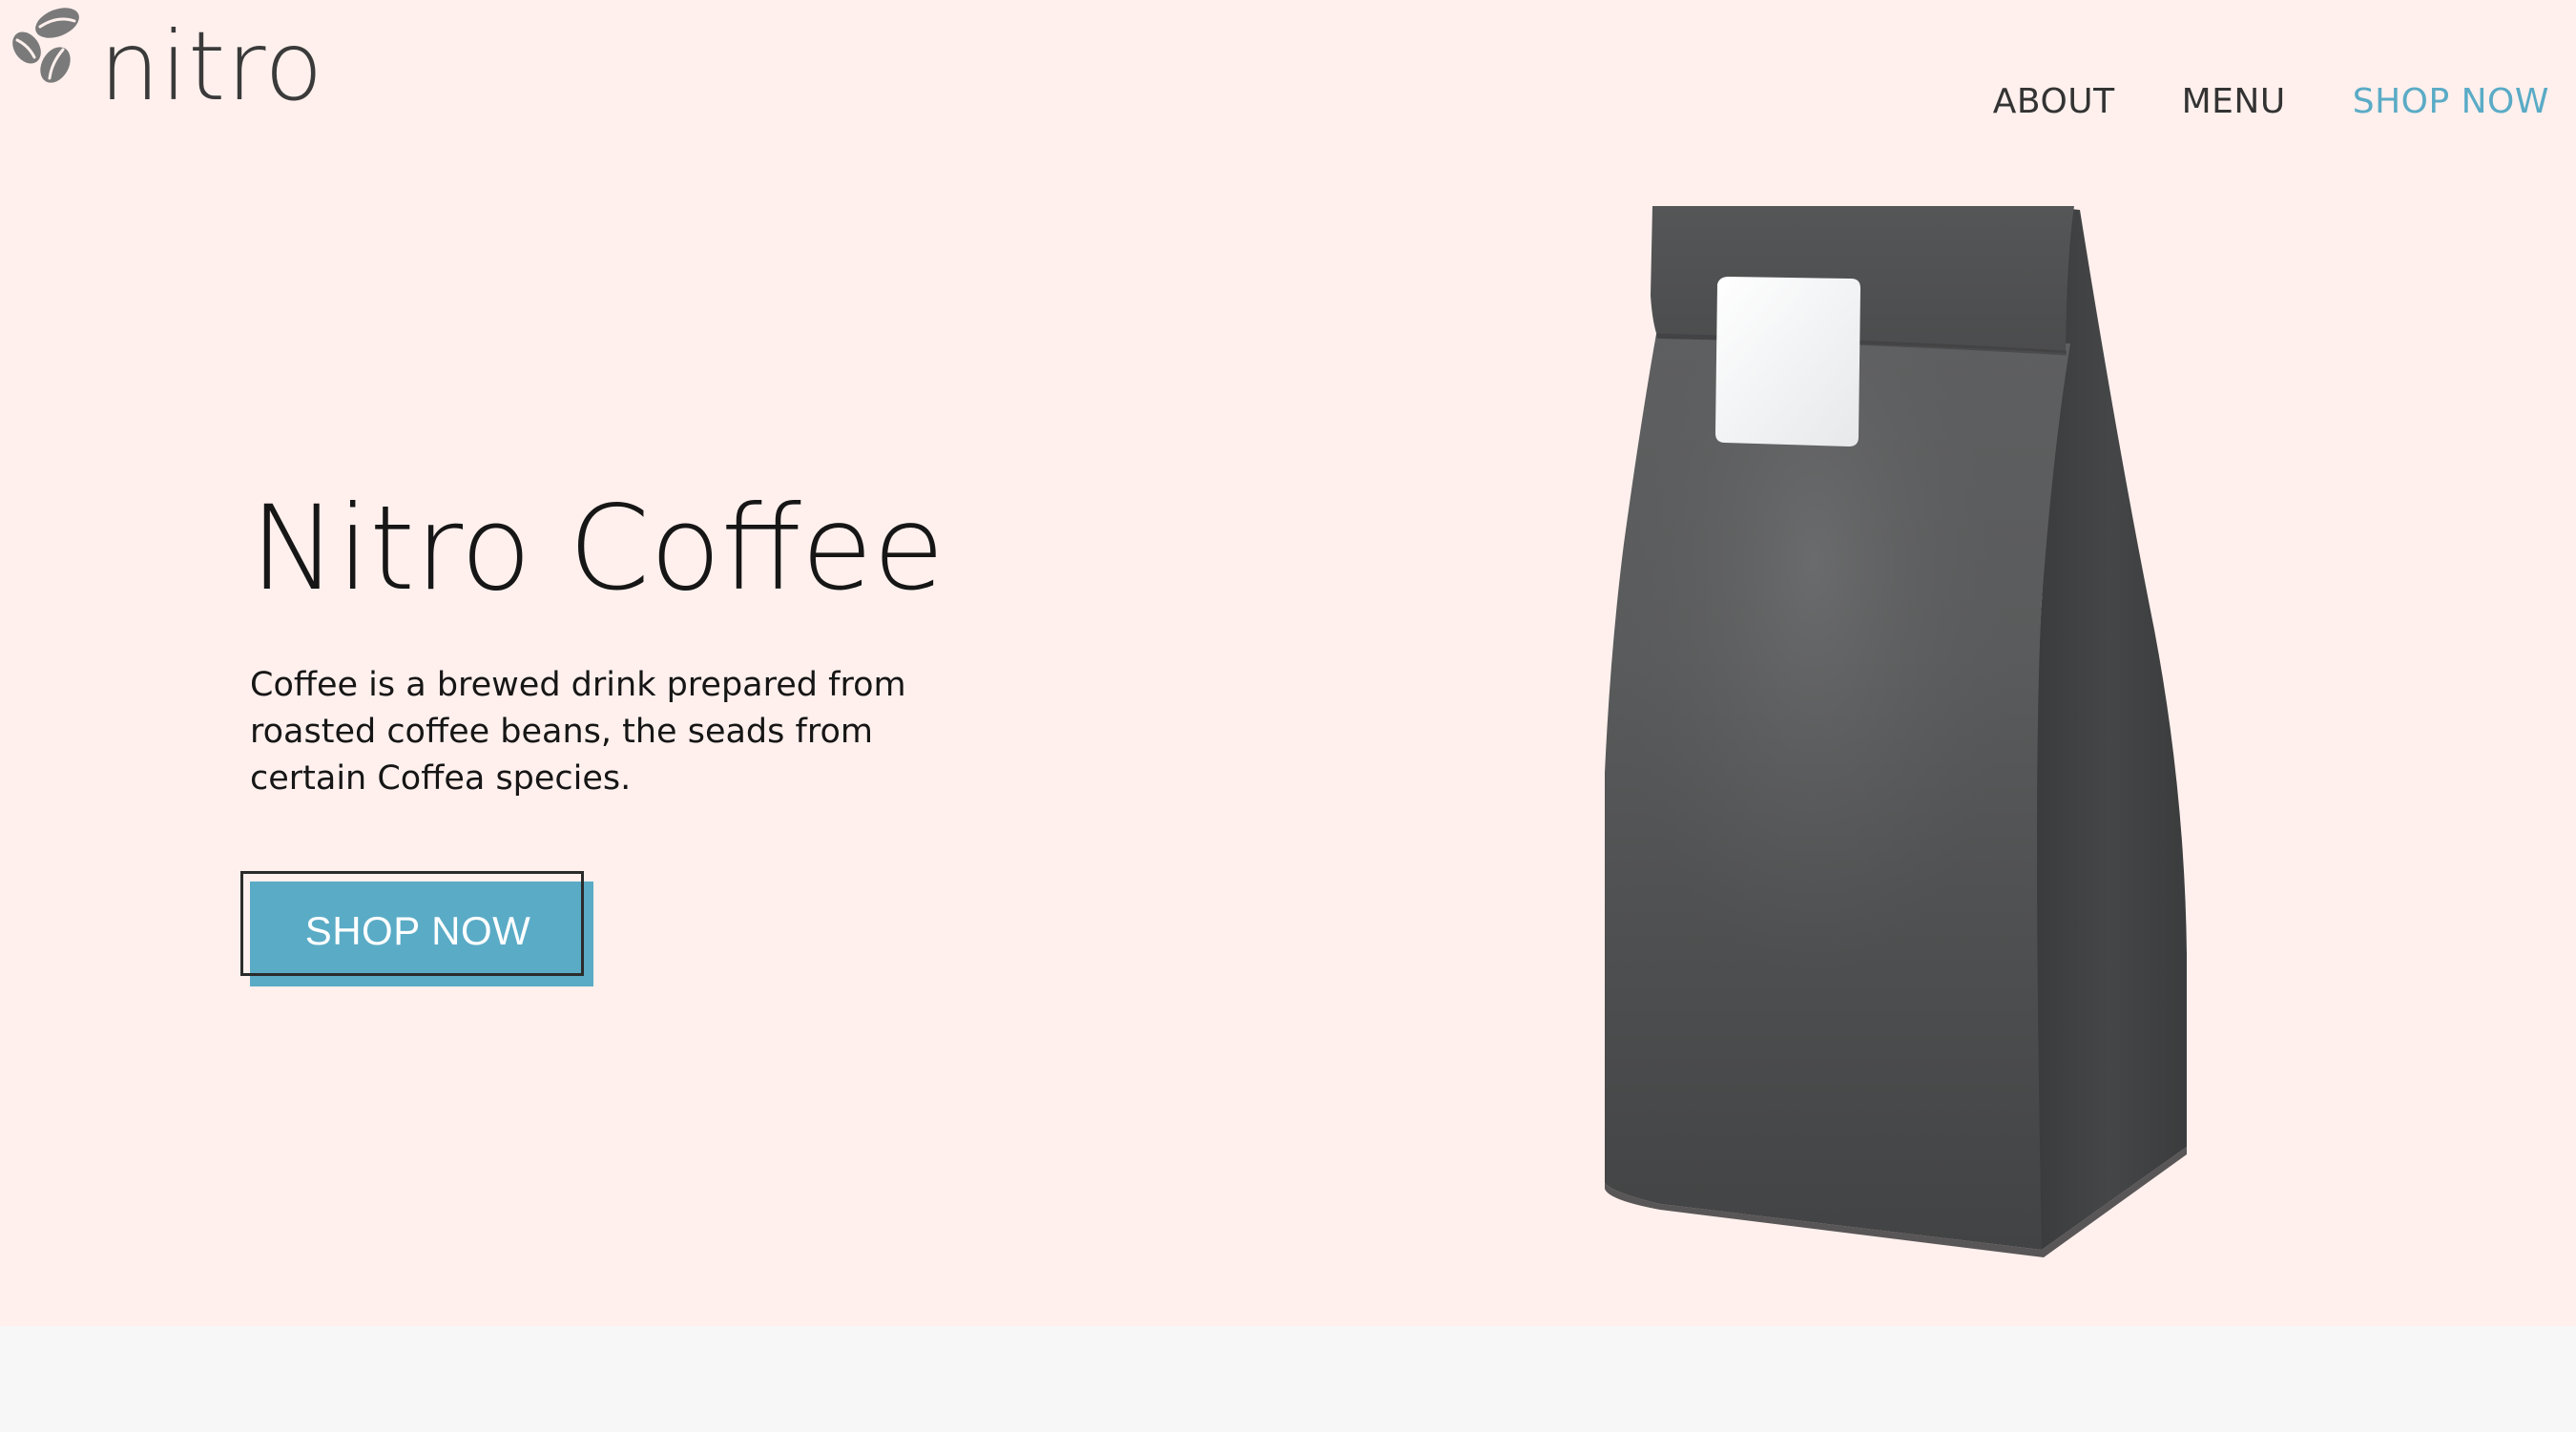  I want to click on coffee-beans-icon, so click(45, 45).